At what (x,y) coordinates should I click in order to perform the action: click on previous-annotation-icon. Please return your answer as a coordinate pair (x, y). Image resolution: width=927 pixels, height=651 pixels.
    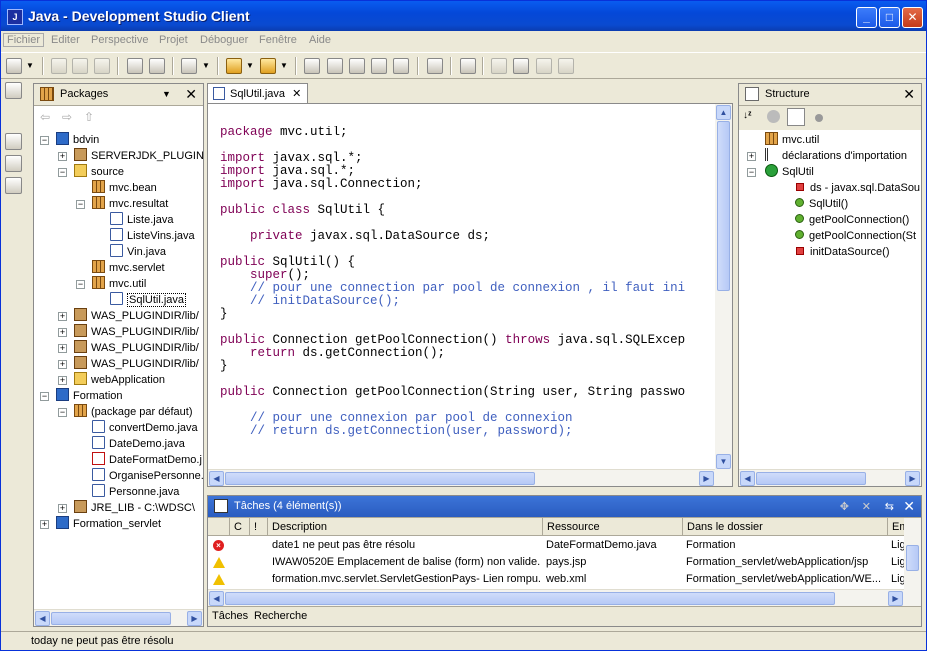
    Looking at the image, I should click on (566, 66).